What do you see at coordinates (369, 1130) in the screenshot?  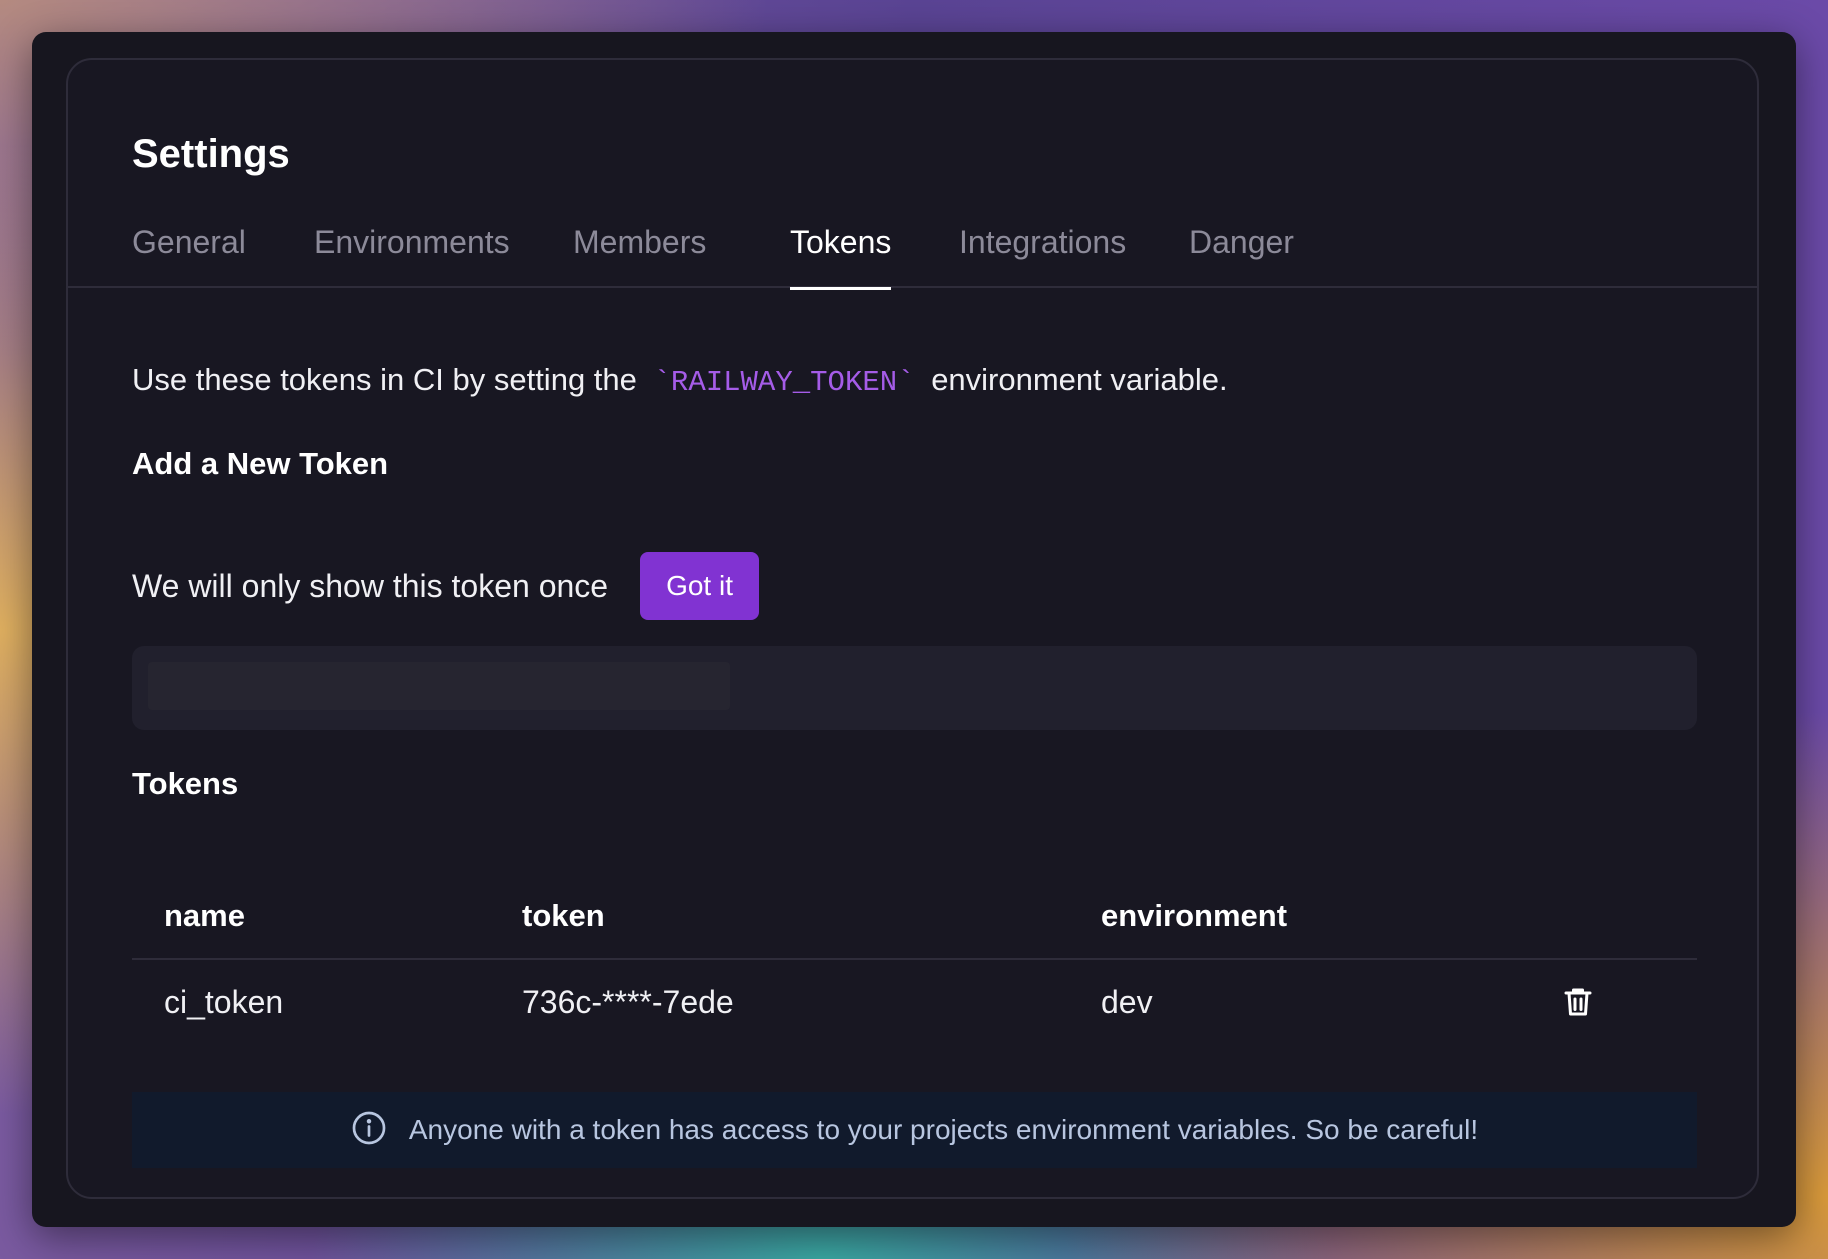 I see `info-icon` at bounding box center [369, 1130].